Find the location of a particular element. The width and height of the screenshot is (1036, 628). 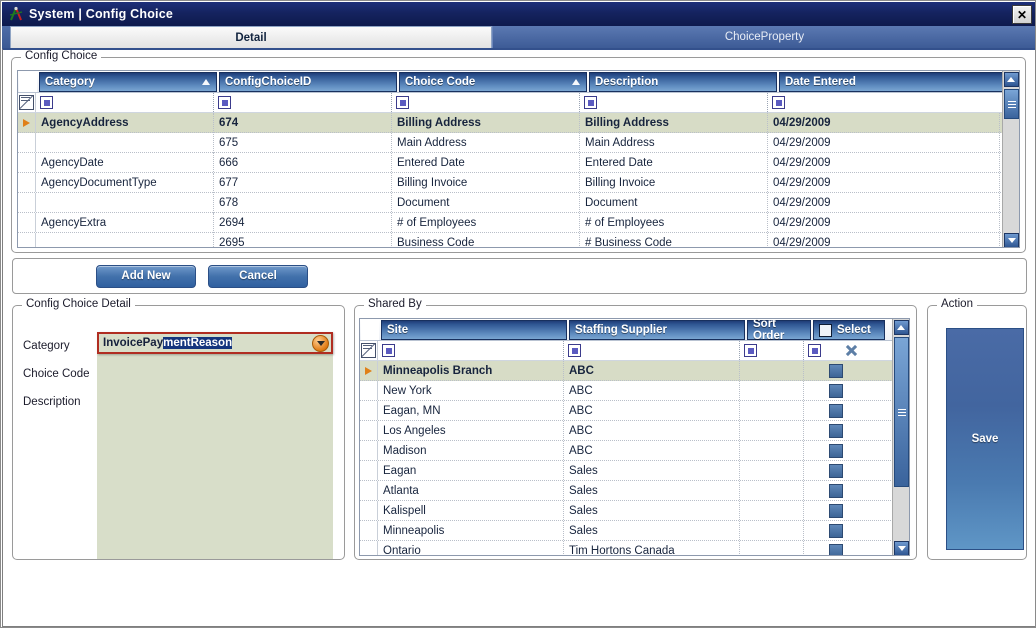

column-header-site: Site is located at coordinates (474, 330).